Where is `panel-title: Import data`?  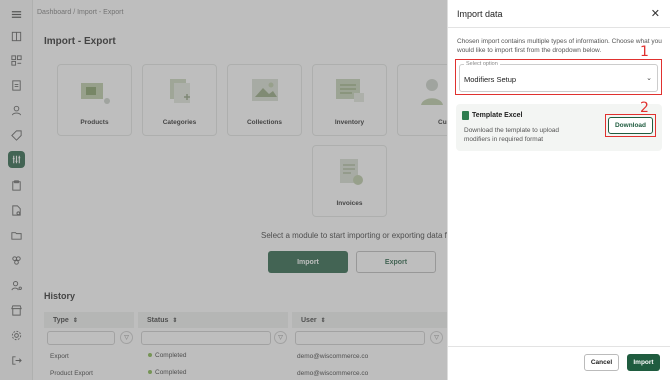
panel-title: Import data is located at coordinates (480, 14).